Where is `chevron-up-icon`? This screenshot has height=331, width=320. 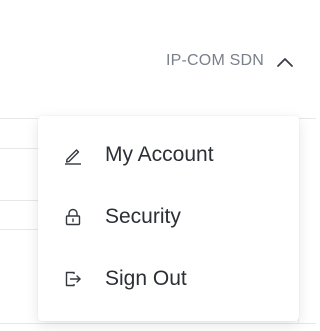
chevron-up-icon is located at coordinates (285, 61).